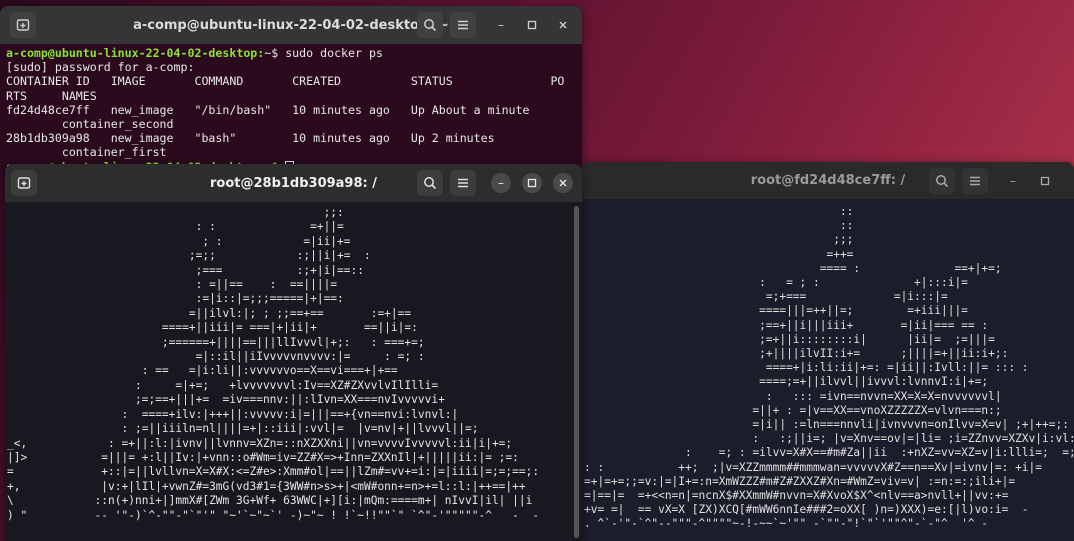 This screenshot has height=541, width=1074. I want to click on table-row-wrap: container_first, so click(86, 152).